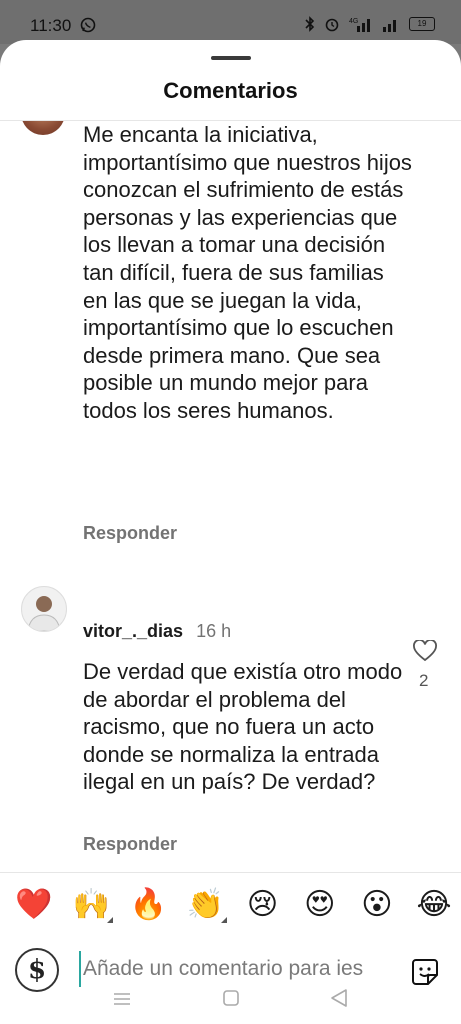 This screenshot has width=461, height=1024. I want to click on navigation-bar, so click(230, 999).